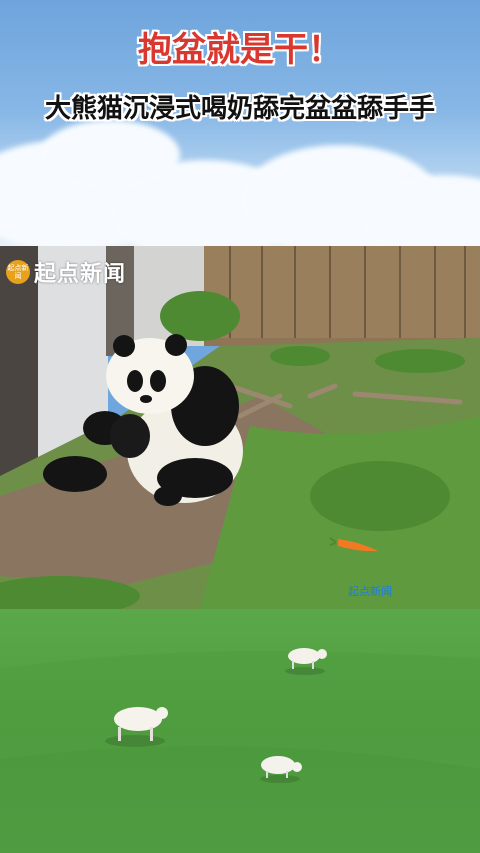  Describe the element at coordinates (239, 109) in the screenshot. I see `video-subtitle: 大熊猫沉浸式喝奶舔完盆盆舔手手` at that location.